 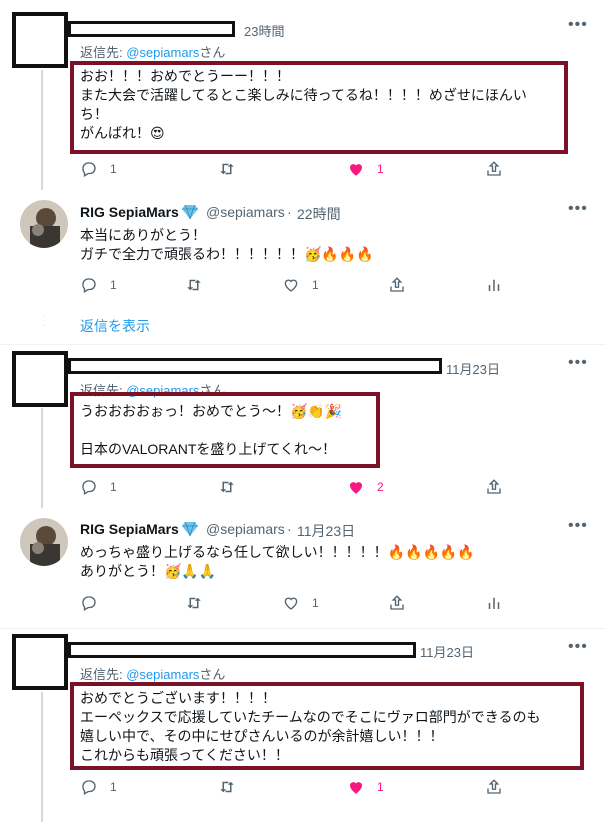 What do you see at coordinates (264, 30) in the screenshot?
I see `tweet-time: 23時間` at bounding box center [264, 30].